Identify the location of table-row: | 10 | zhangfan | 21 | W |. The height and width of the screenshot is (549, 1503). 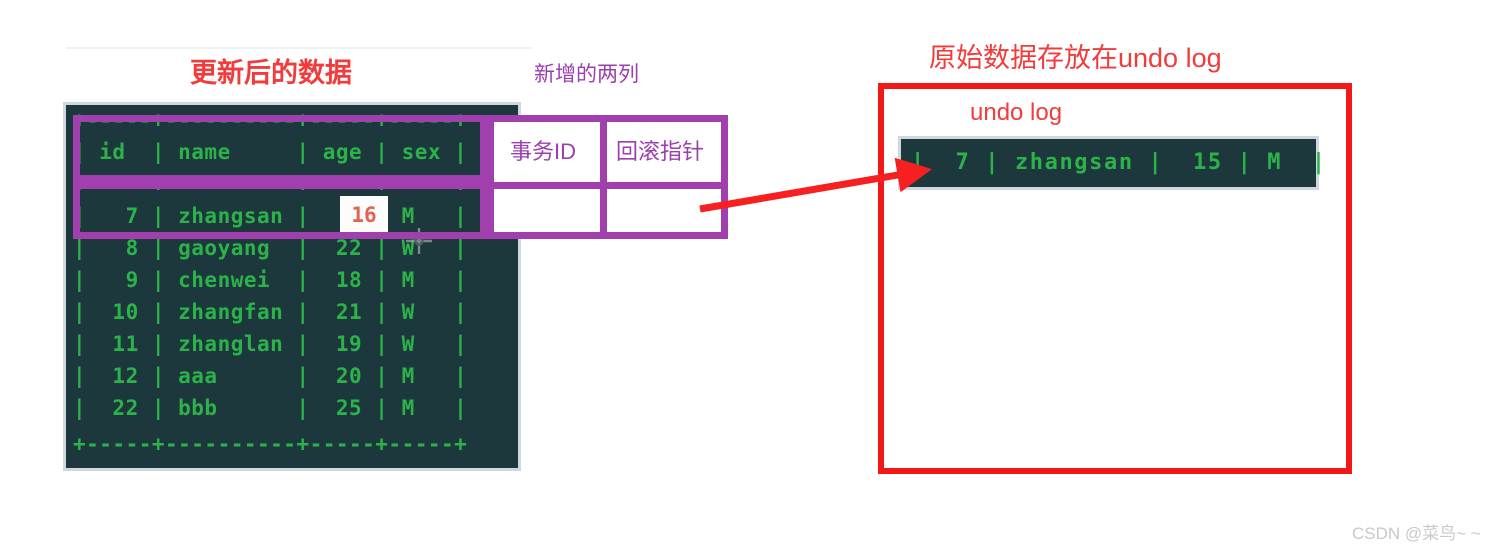
(270, 312).